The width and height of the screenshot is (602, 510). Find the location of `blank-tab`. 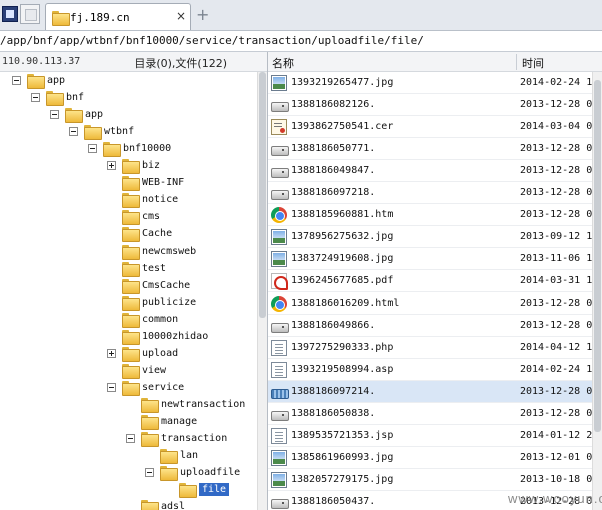

blank-tab is located at coordinates (30, 14).